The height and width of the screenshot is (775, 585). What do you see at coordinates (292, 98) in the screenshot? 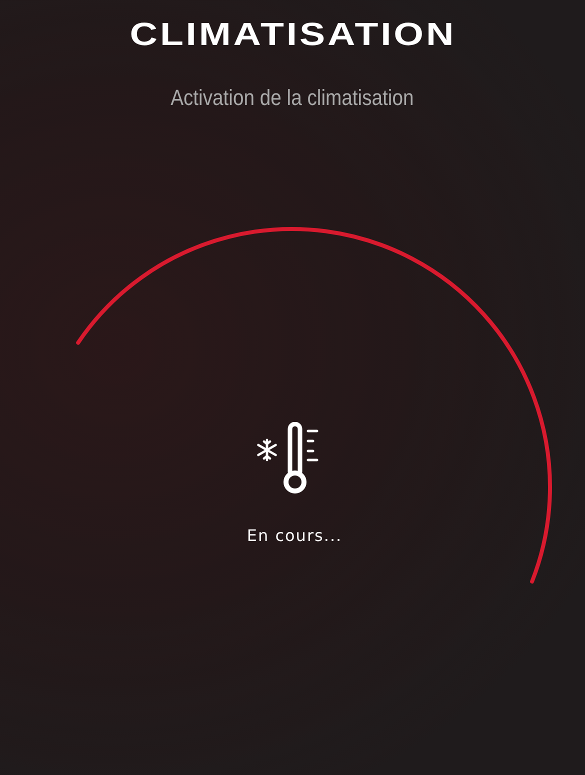
I see `page-subtitle: Activation de la climatisation` at bounding box center [292, 98].